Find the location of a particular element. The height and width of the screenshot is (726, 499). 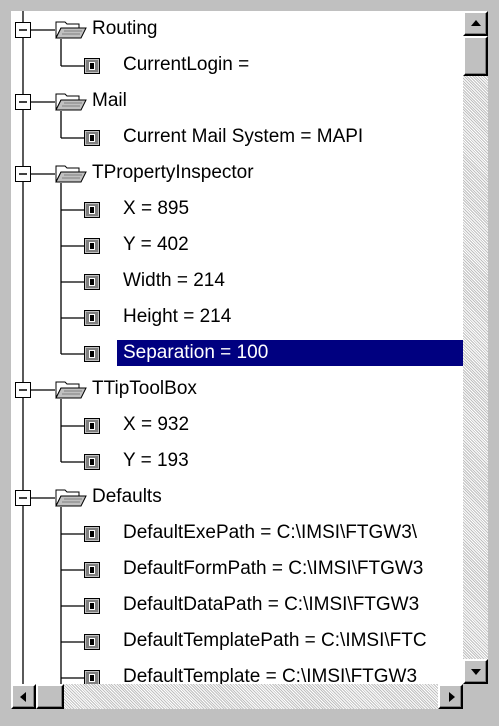

arrow-right-icon is located at coordinates (451, 696).